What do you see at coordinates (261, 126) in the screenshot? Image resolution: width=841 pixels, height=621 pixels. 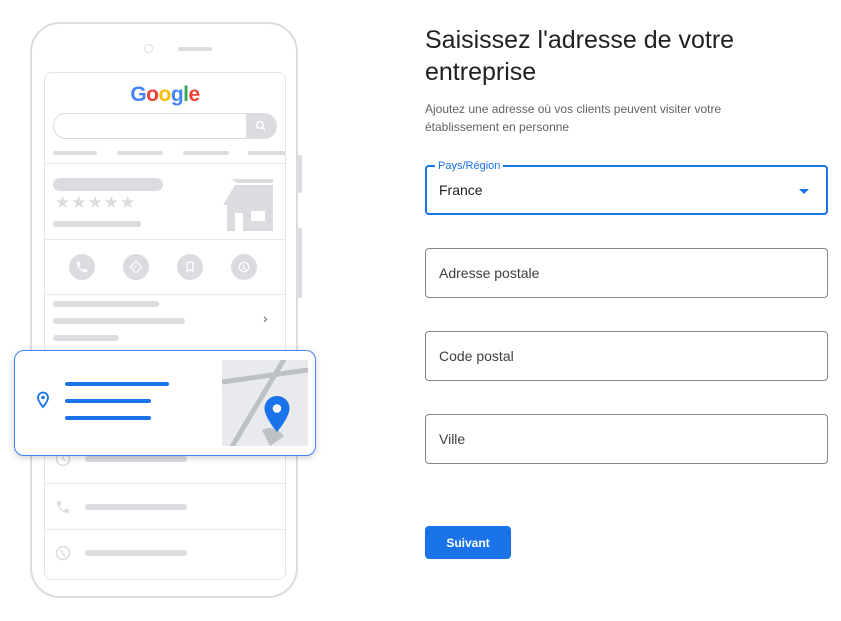 I see `search-icon` at bounding box center [261, 126].